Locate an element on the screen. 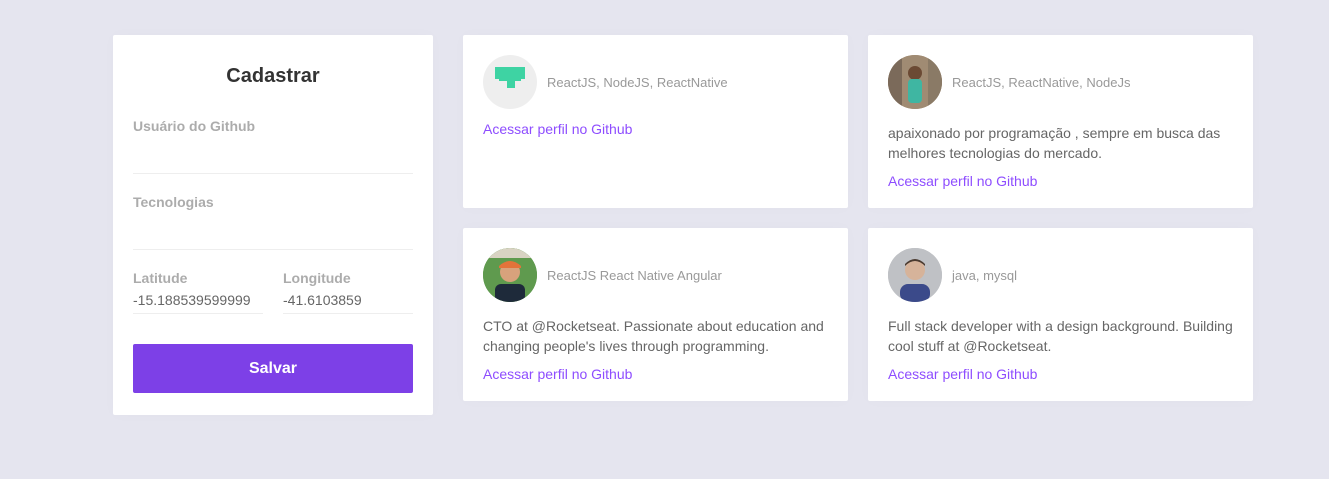  dev-card-header: java, mysql is located at coordinates (1060, 275).